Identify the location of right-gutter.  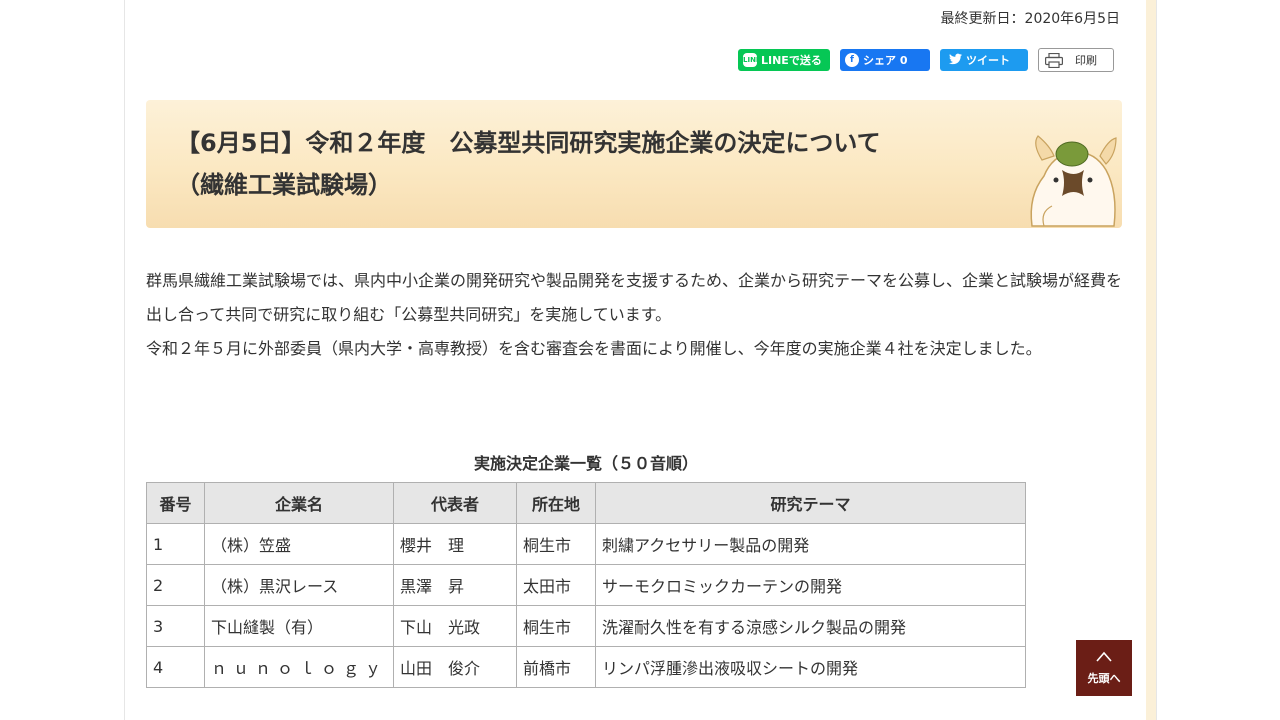
(1218, 360).